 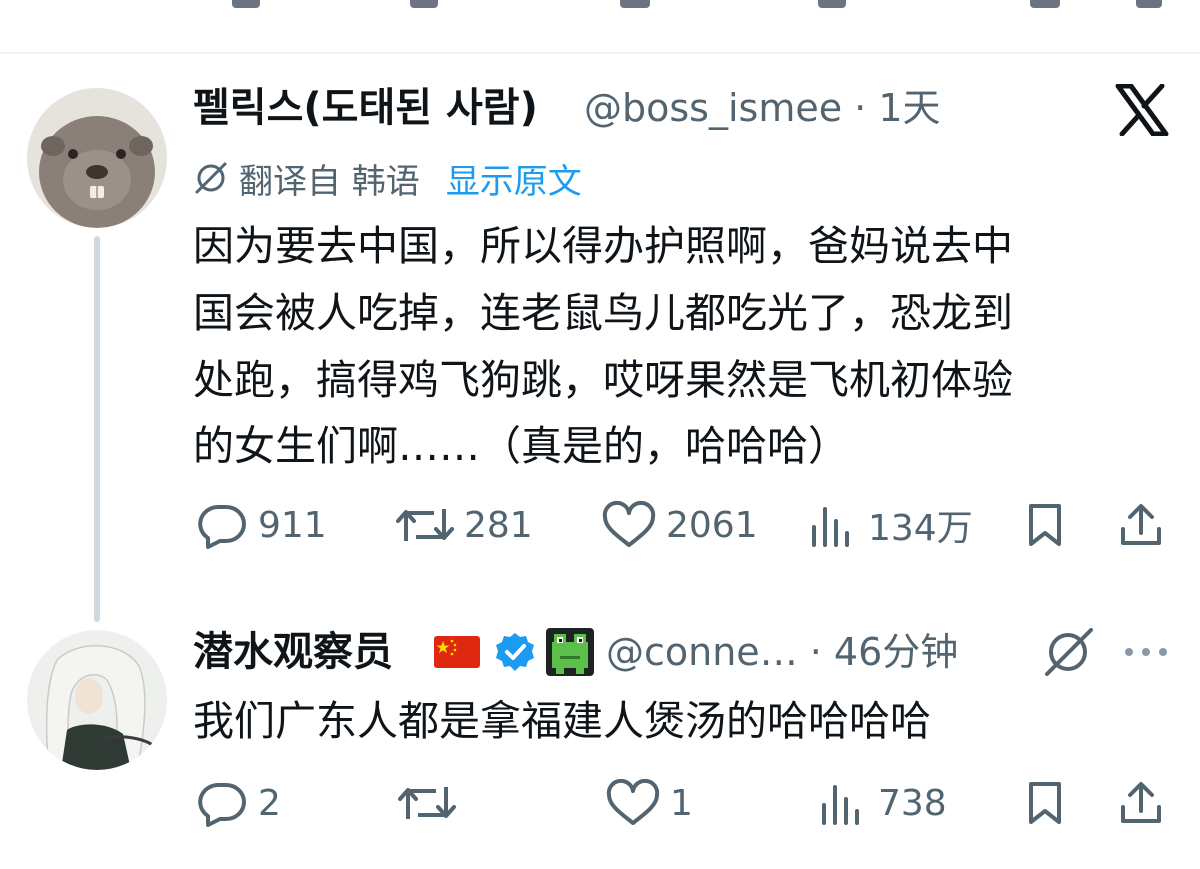 I want to click on retweet-count: 281, so click(x=498, y=525).